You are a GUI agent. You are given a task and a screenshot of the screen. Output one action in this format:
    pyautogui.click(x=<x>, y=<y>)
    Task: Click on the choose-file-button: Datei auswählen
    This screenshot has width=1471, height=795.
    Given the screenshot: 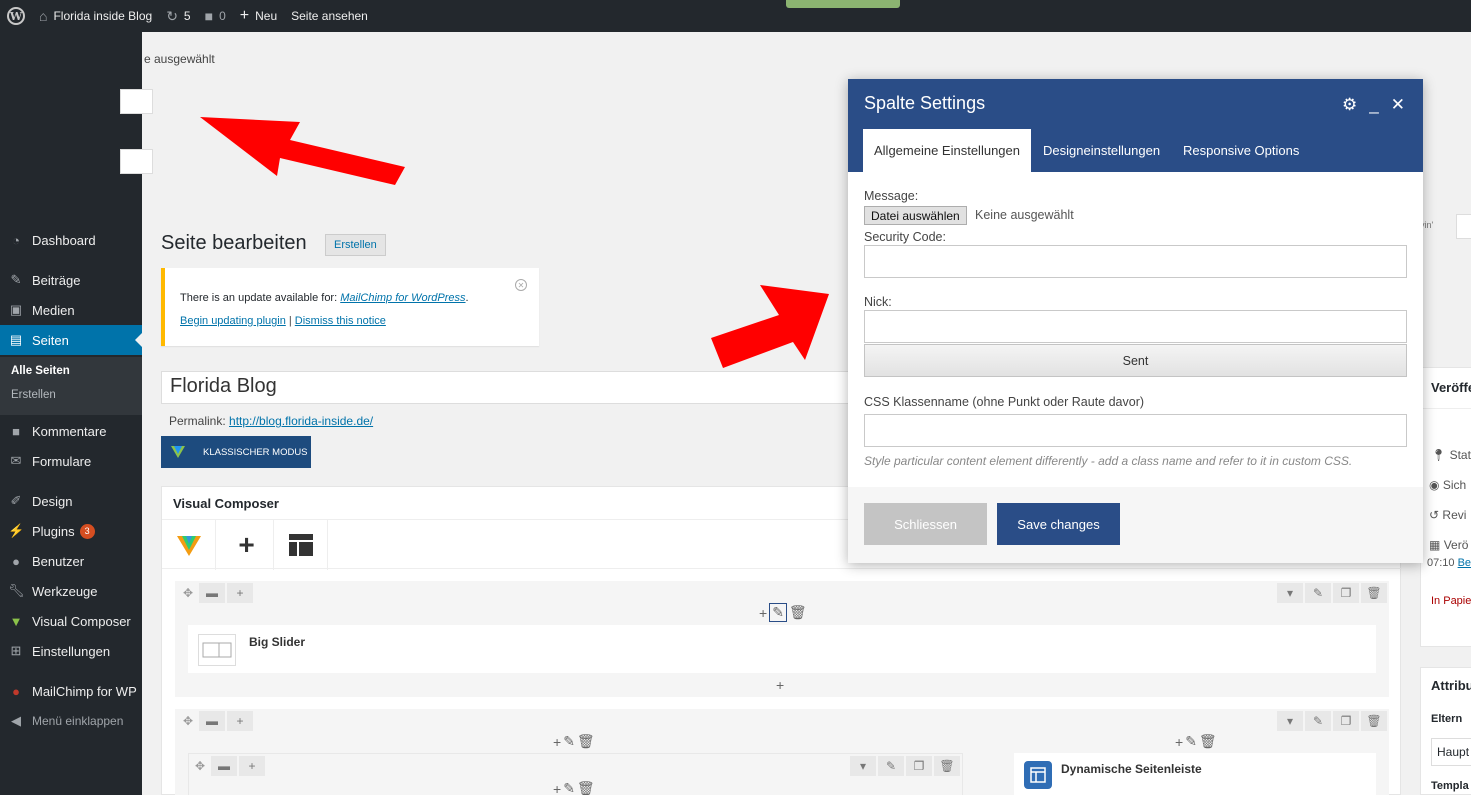 What is the action you would take?
    pyautogui.click(x=915, y=215)
    